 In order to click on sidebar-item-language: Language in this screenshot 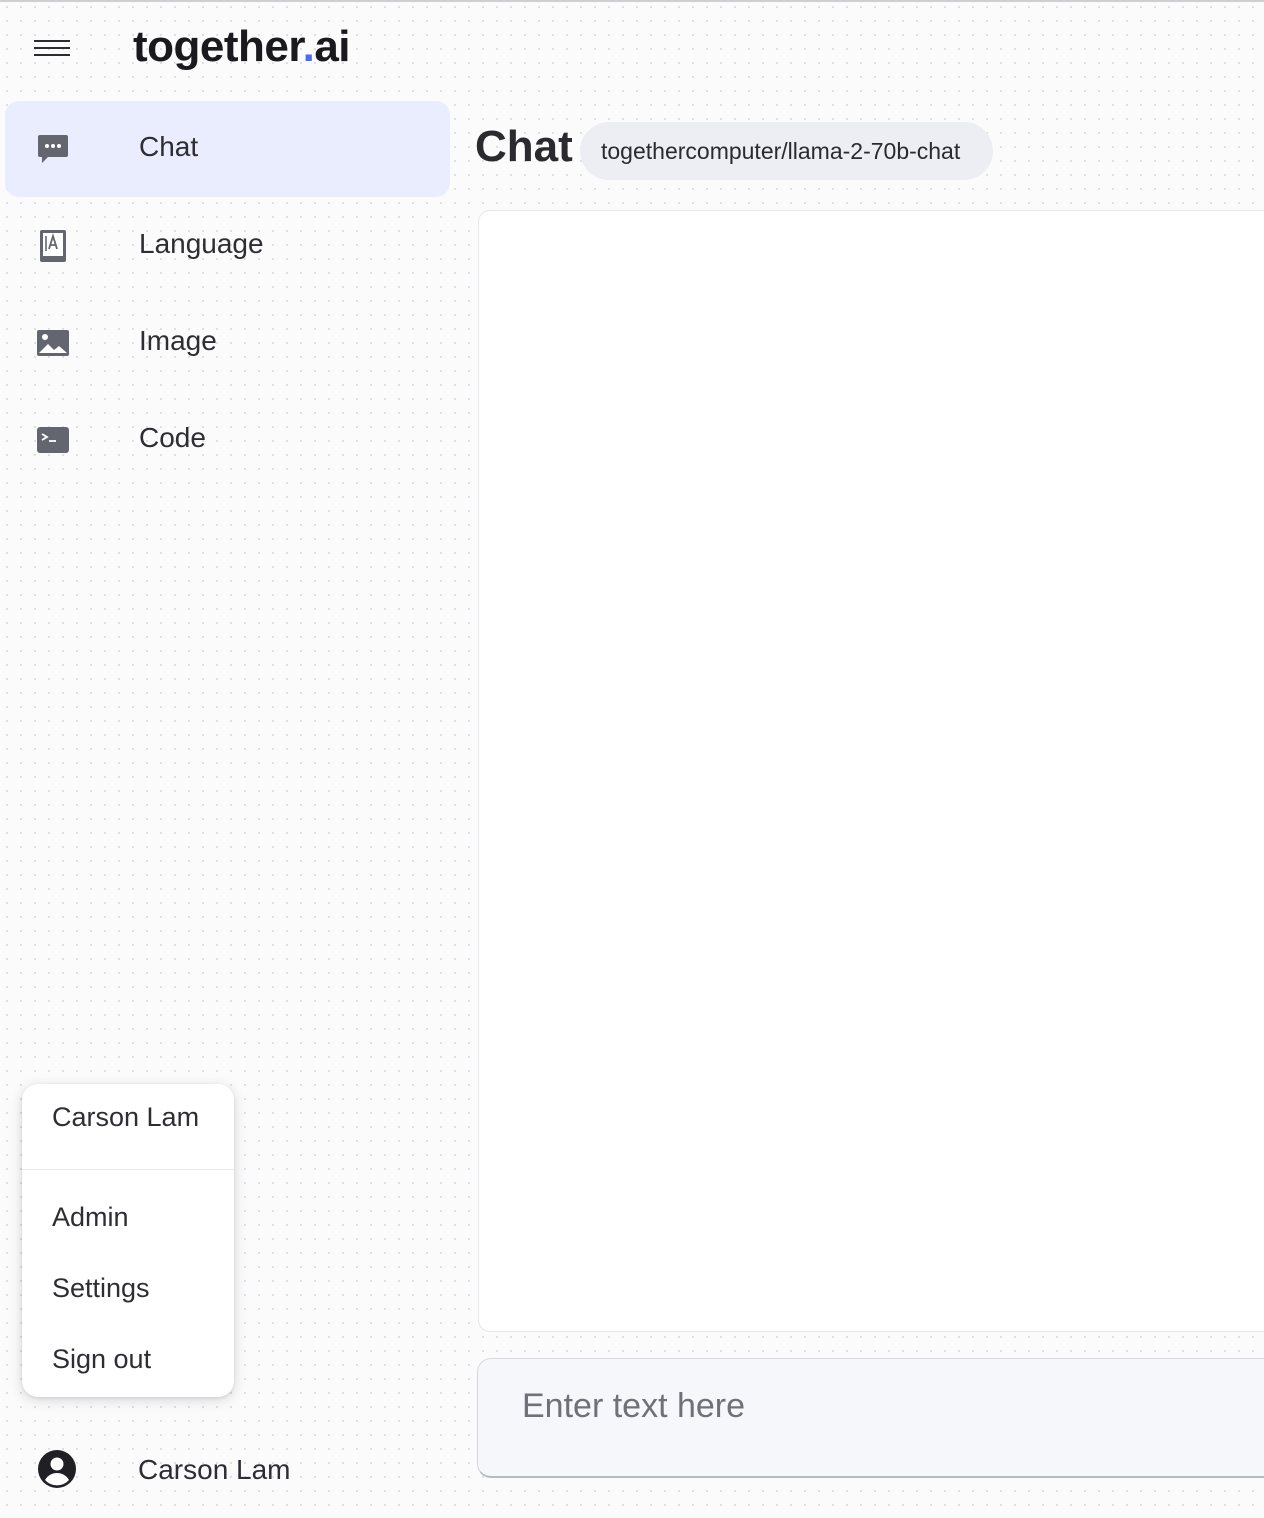, I will do `click(227, 246)`.